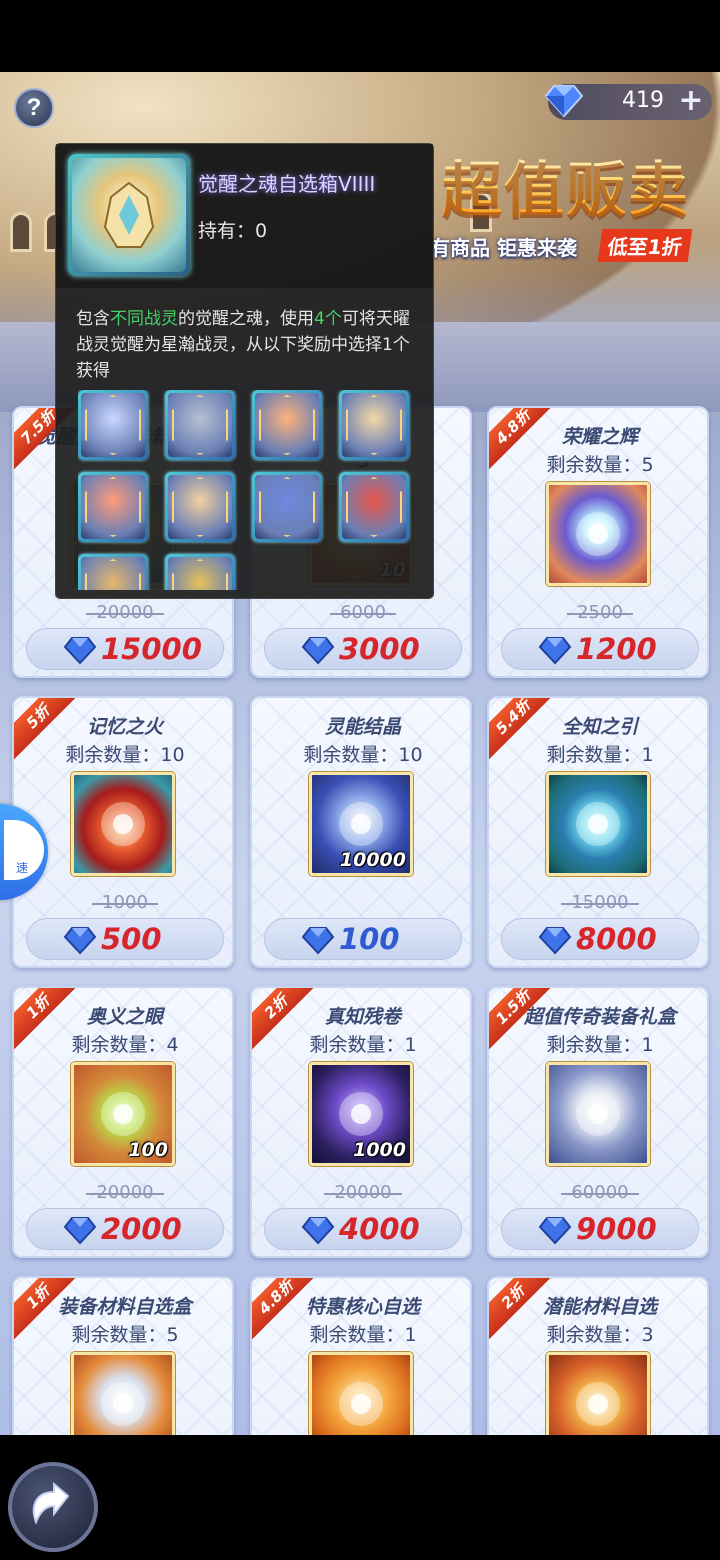 The height and width of the screenshot is (1560, 720). Describe the element at coordinates (363, 649) in the screenshot. I see `buy-button: 3000` at that location.